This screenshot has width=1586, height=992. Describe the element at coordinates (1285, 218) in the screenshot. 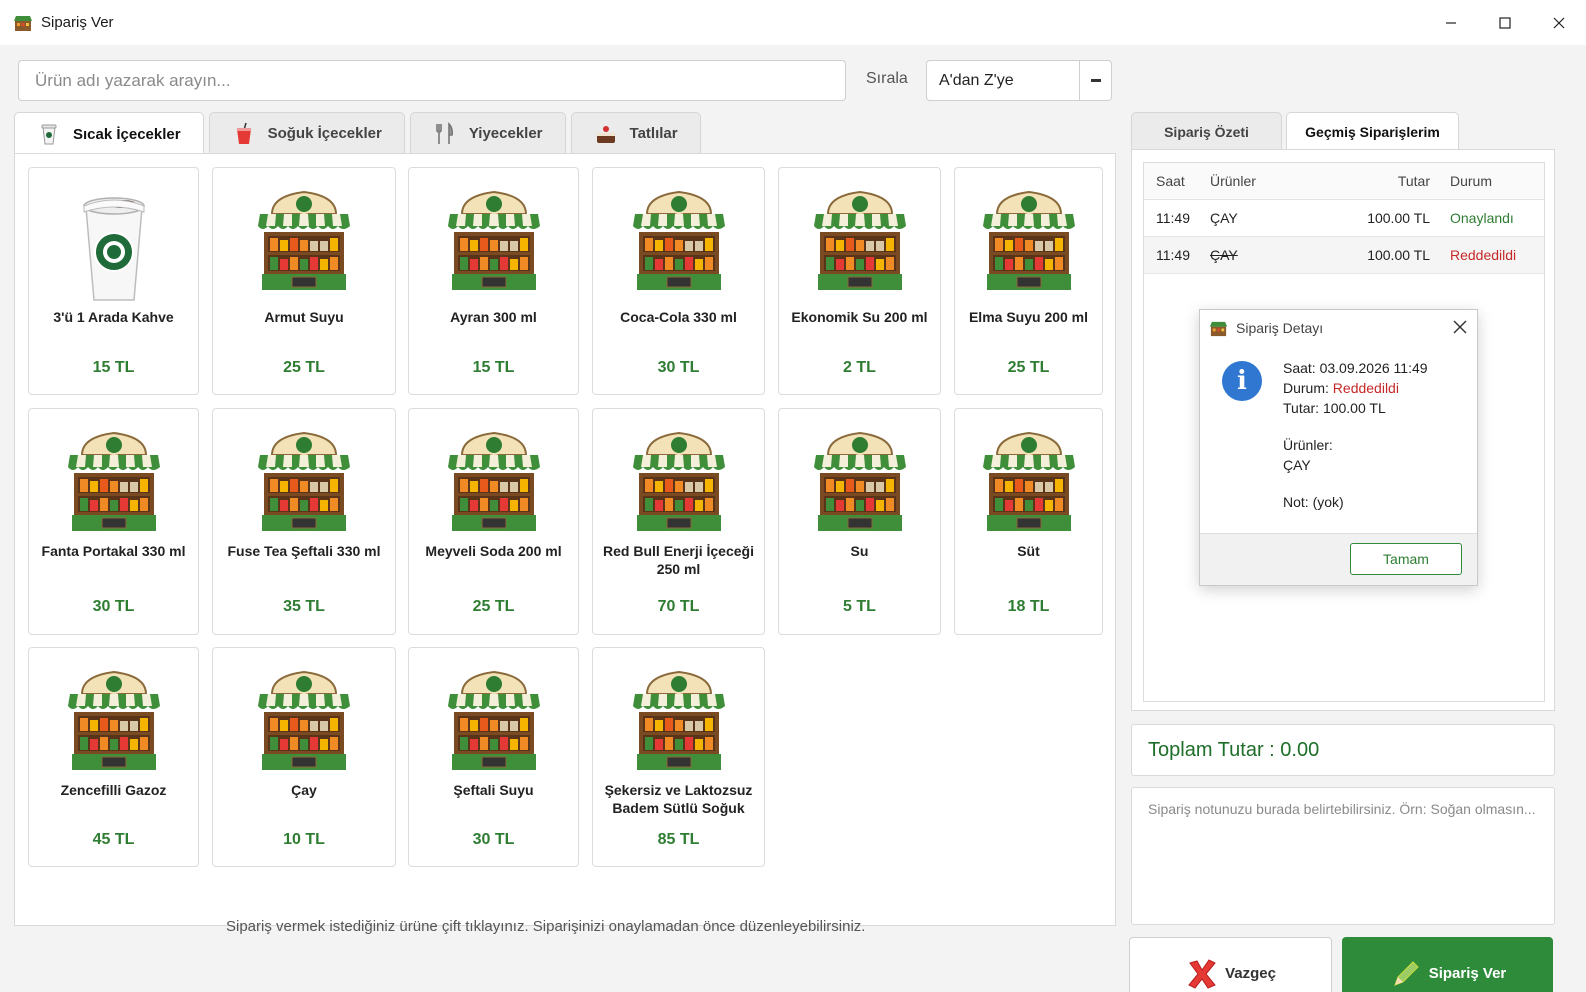

I see `order-products: ÇAY` at that location.